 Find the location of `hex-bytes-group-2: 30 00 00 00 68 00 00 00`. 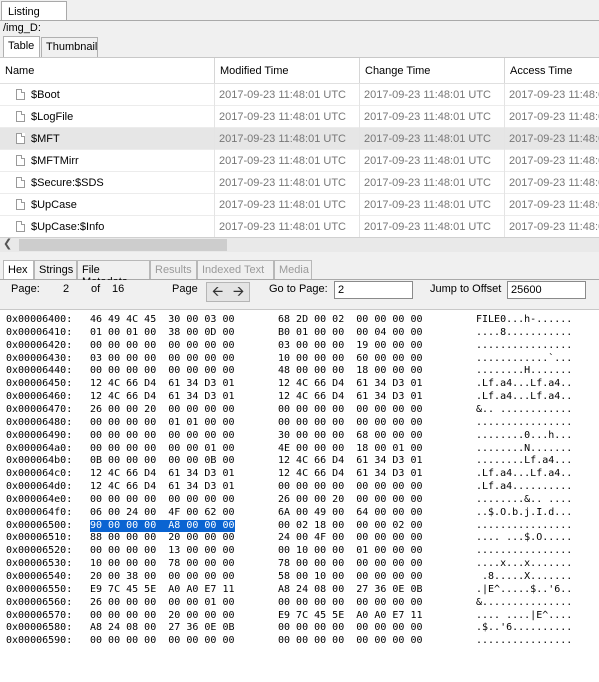

hex-bytes-group-2: 30 00 00 00 68 00 00 00 is located at coordinates (350, 436).